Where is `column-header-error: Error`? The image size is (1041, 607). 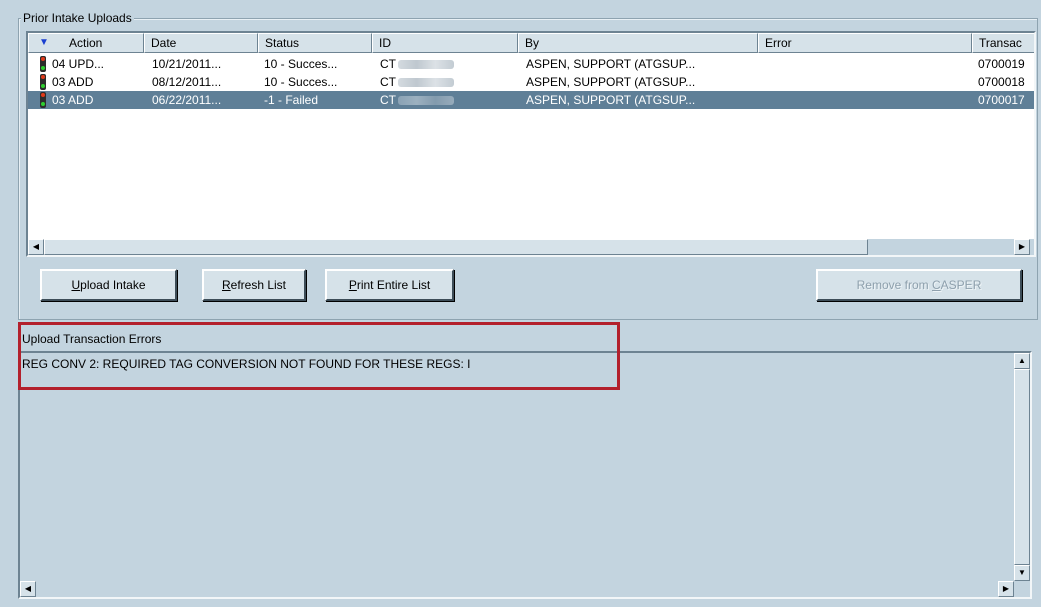 column-header-error: Error is located at coordinates (865, 43).